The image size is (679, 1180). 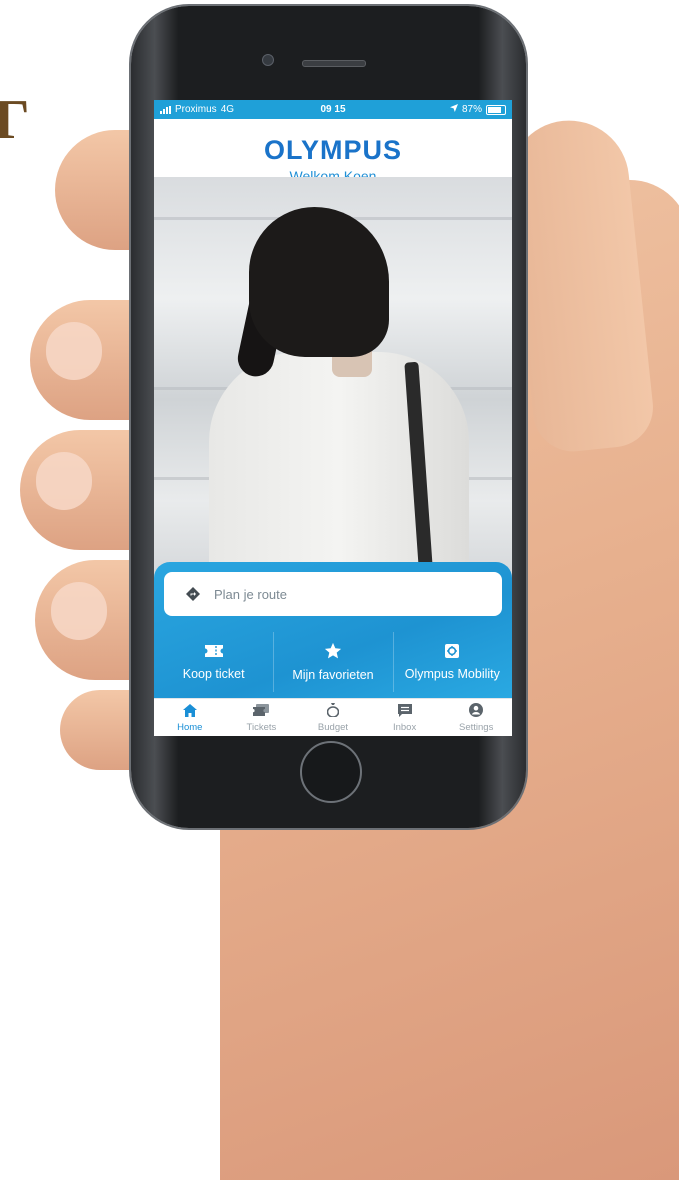 I want to click on mobility-button: Olympus Mobility, so click(x=452, y=662).